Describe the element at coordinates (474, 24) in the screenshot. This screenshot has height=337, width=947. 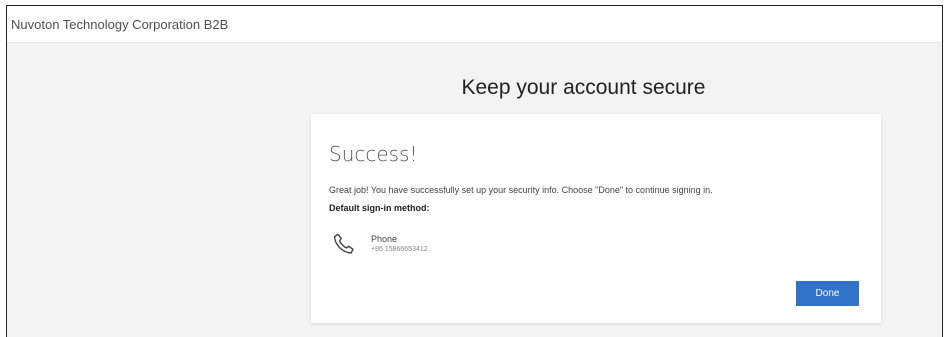
I see `top-bar: Nuvoton Technology Corporation B2B` at that location.